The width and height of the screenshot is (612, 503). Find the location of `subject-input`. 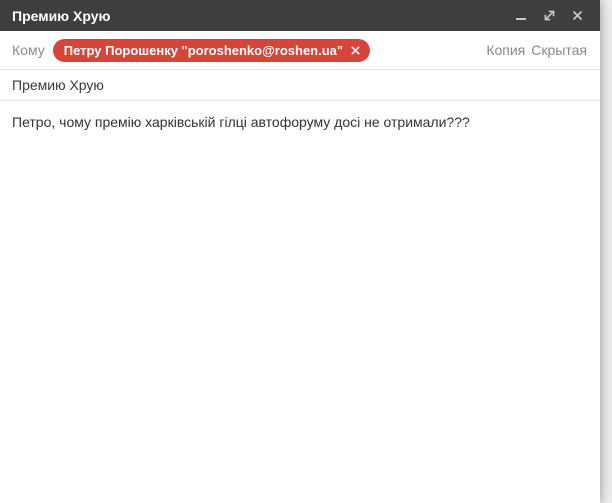

subject-input is located at coordinates (300, 85).